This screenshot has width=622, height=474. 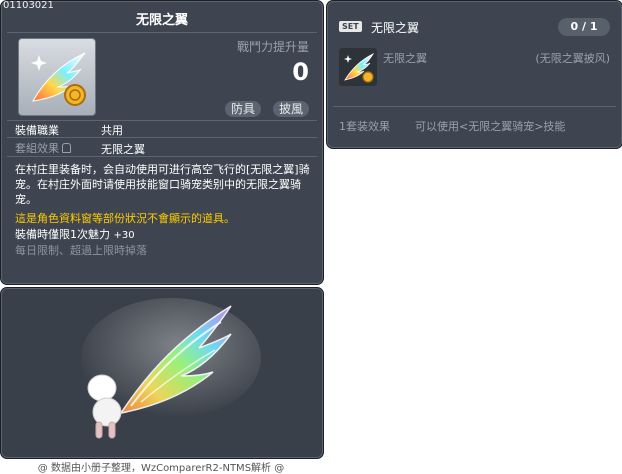 I want to click on power-label: 戰鬥力提升量, so click(x=272, y=47).